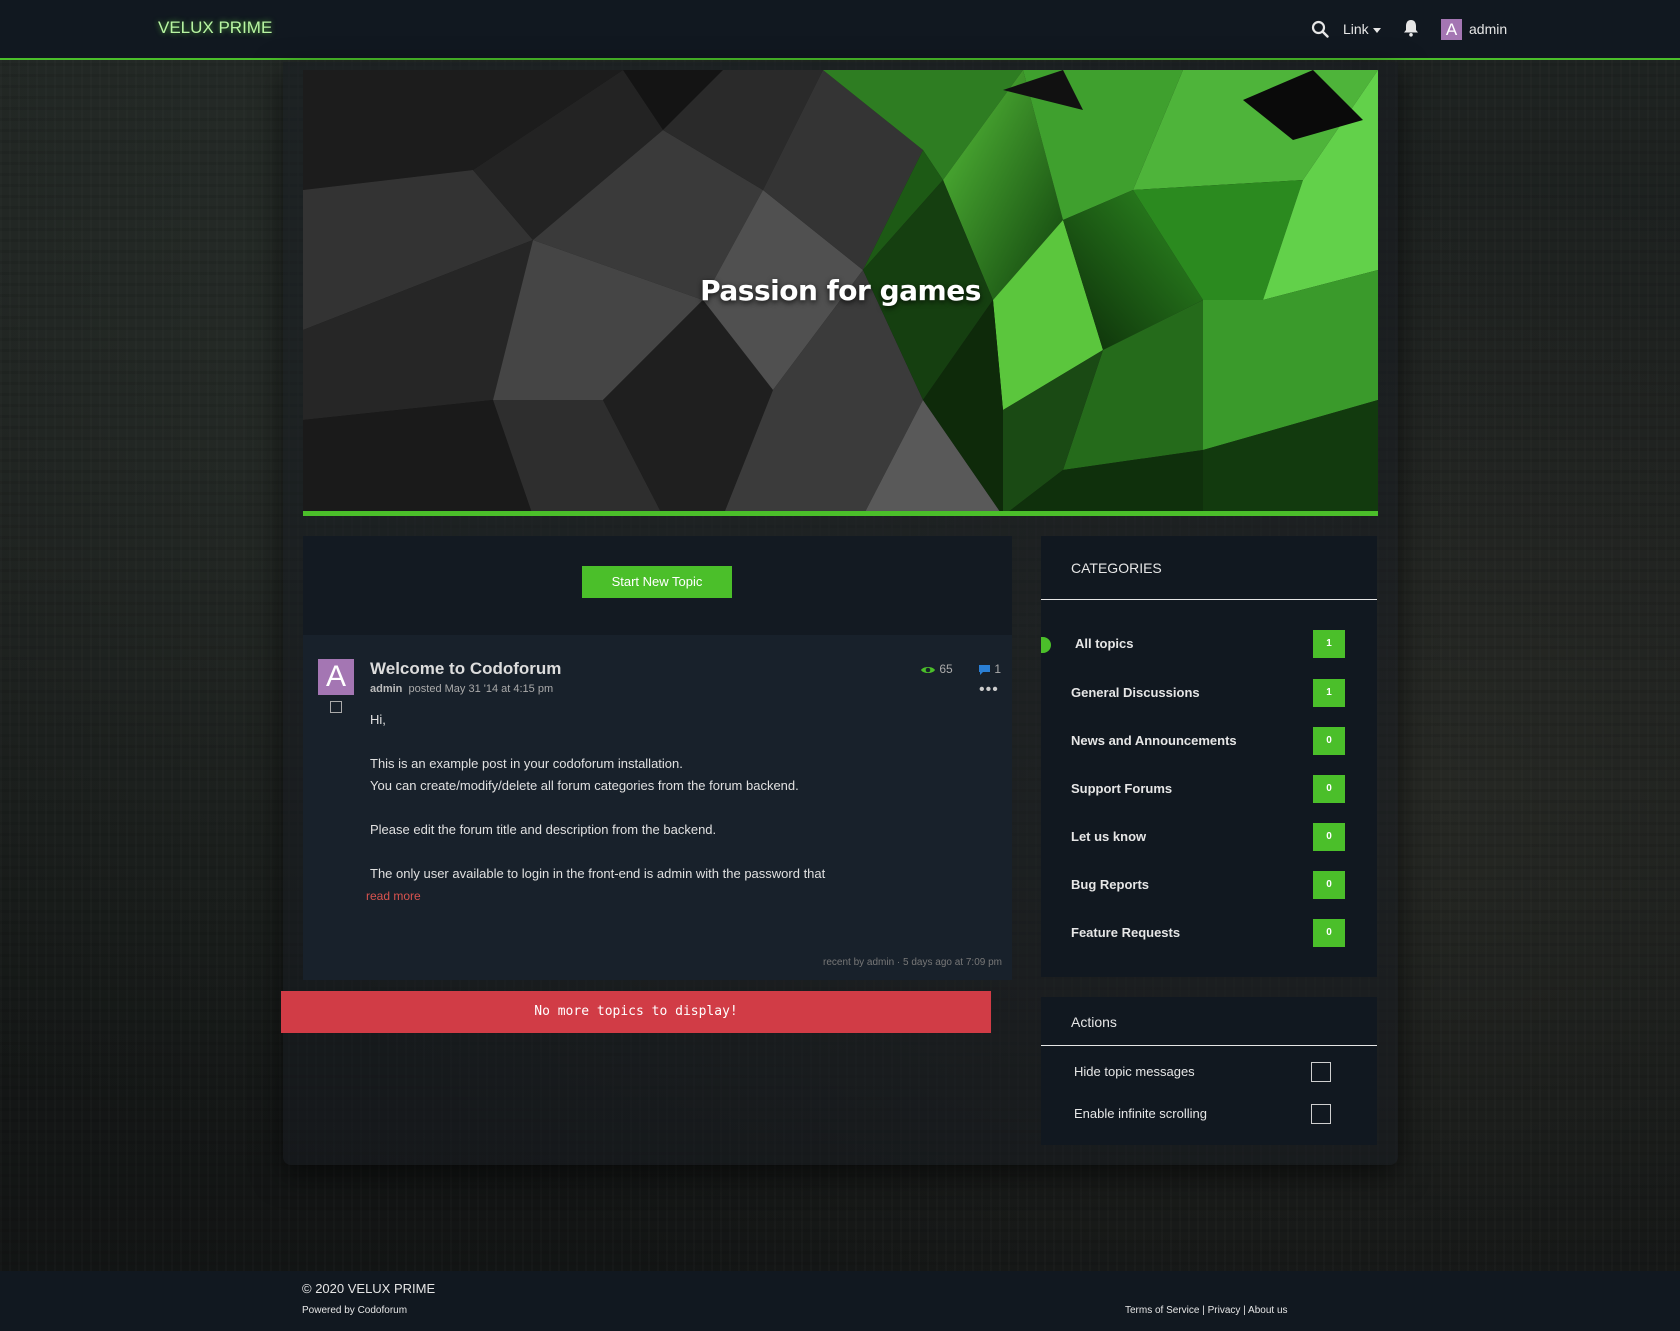  I want to click on user-menu: admin, so click(1488, 29).